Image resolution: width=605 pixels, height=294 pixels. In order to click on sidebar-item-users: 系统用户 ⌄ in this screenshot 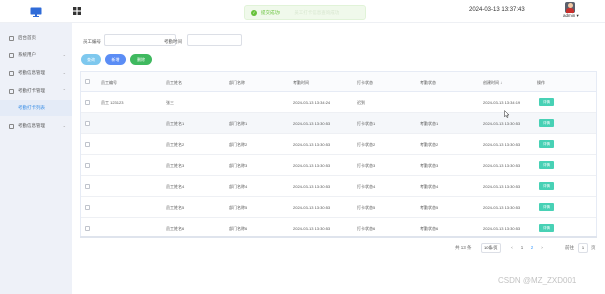, I will do `click(36, 55)`.